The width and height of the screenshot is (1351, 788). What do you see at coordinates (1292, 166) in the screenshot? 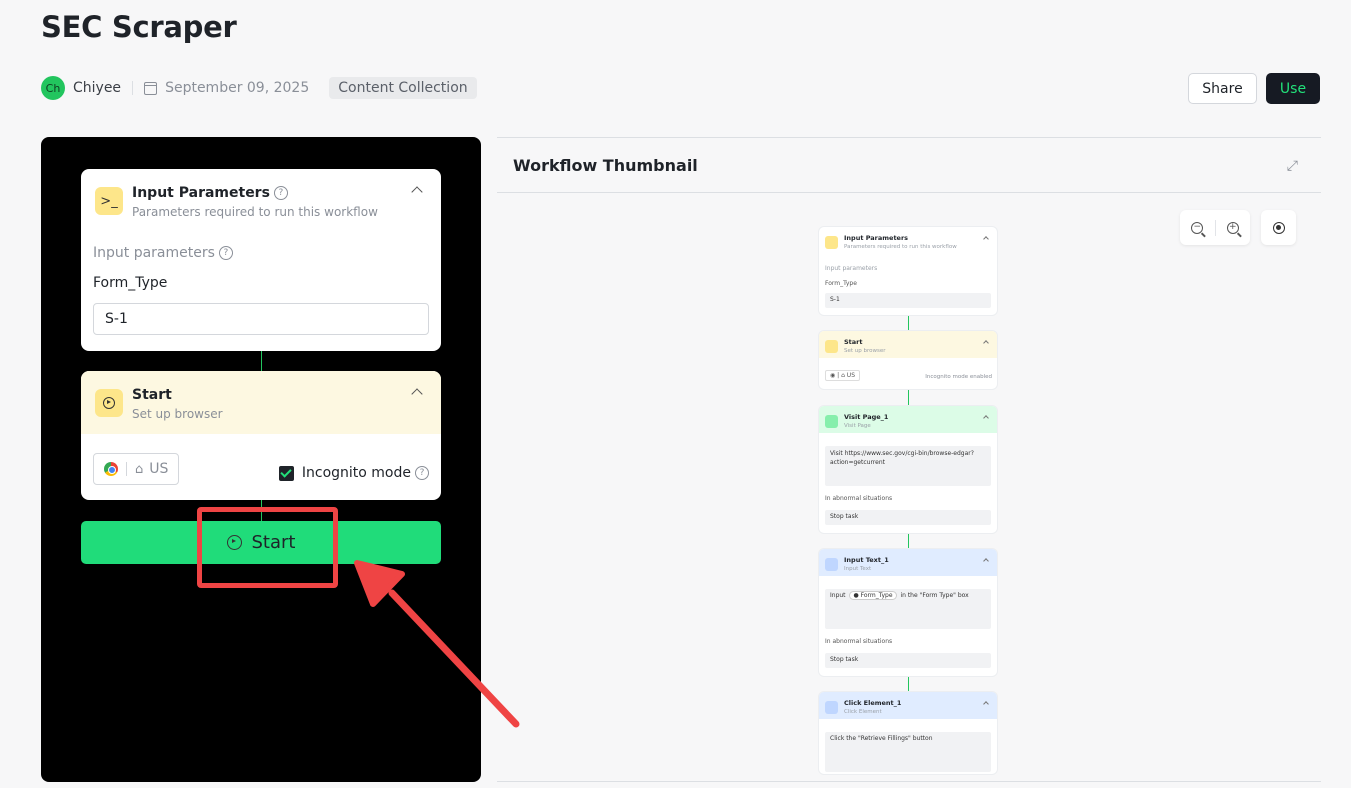
I see `expand-icon: ⤢` at bounding box center [1292, 166].